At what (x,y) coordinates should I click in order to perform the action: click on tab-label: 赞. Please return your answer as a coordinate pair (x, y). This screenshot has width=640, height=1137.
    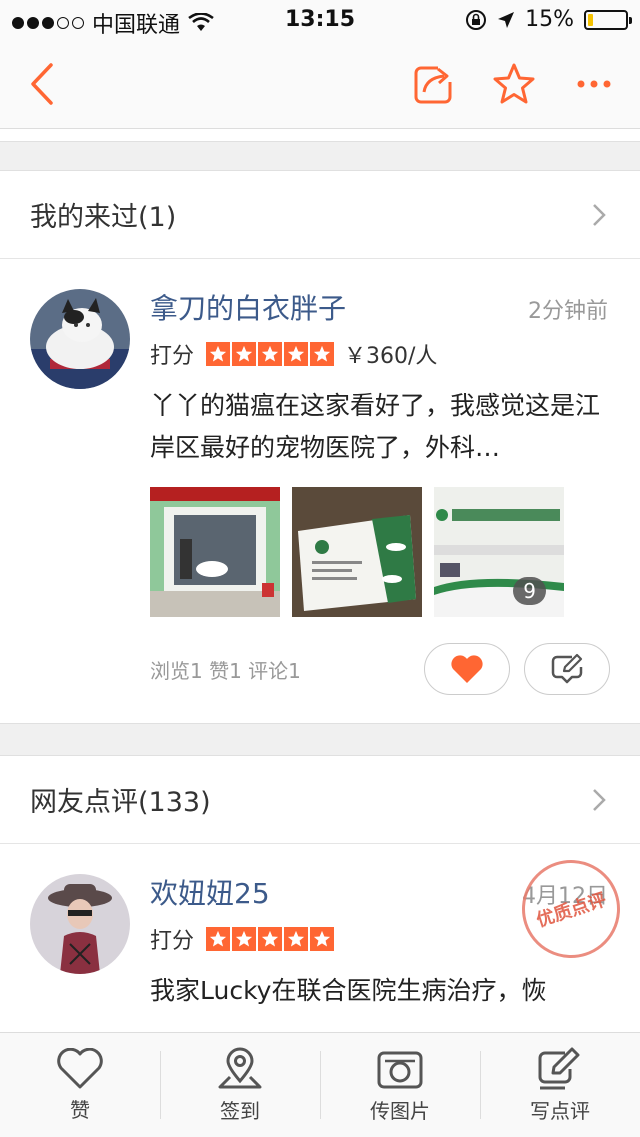
    Looking at the image, I should click on (80, 1109).